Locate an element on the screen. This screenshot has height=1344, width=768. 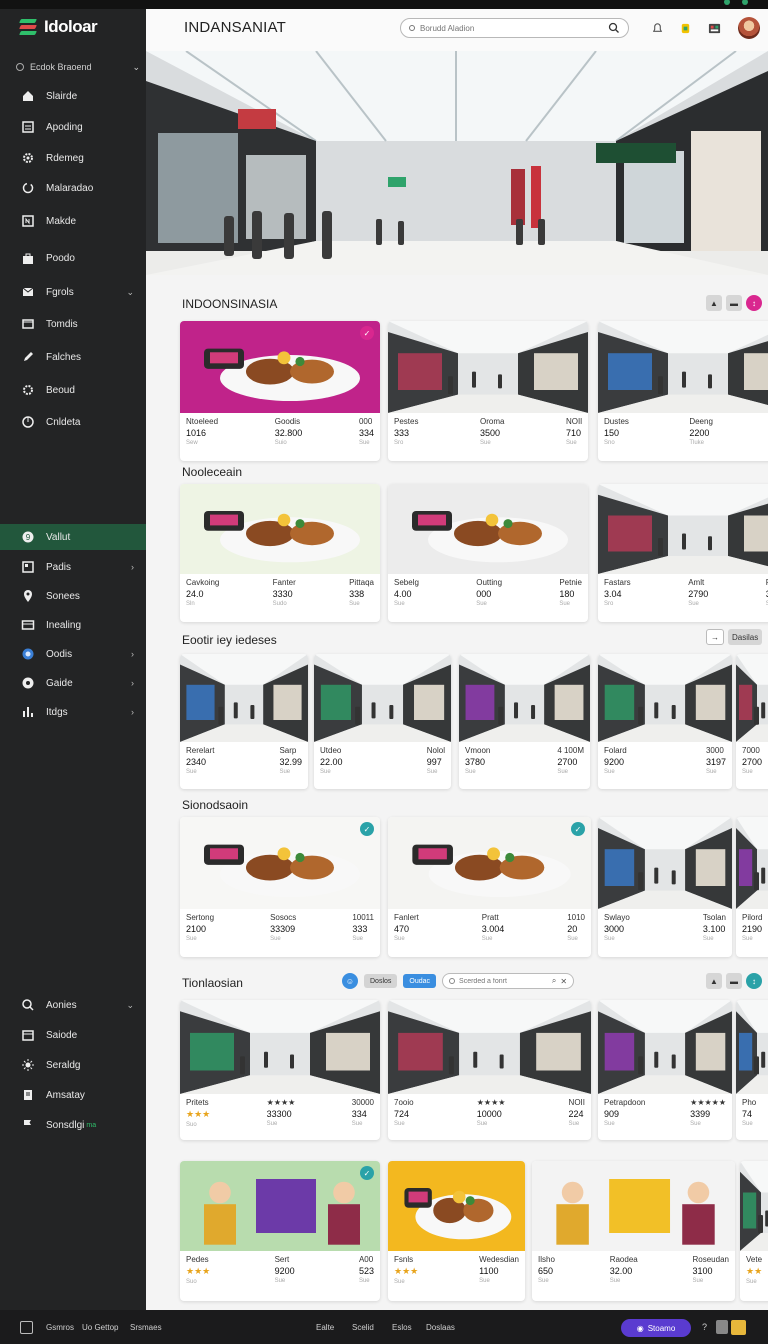
search-bar is located at coordinates (514, 28).